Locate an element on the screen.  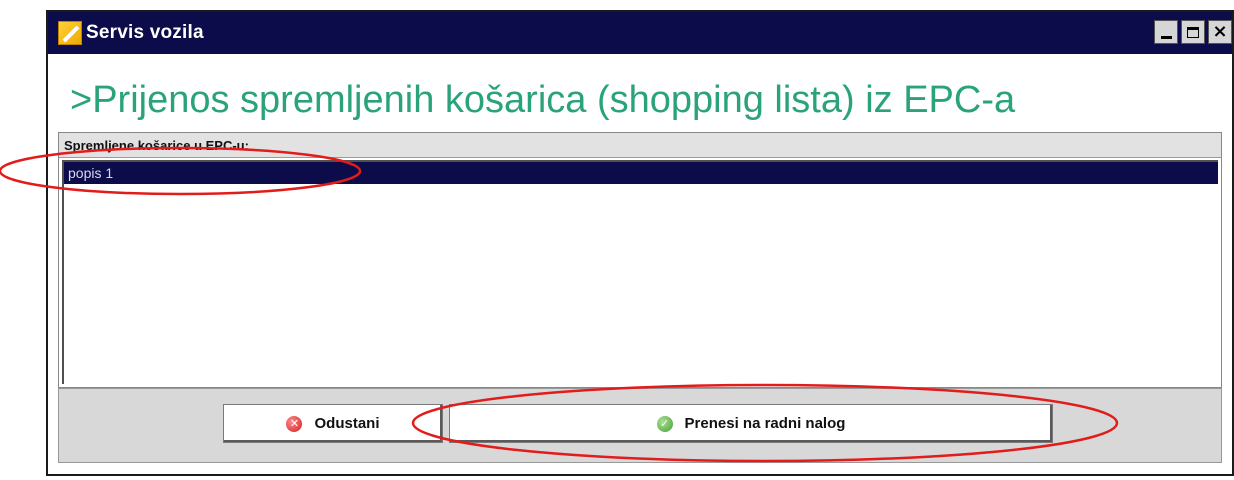
transfer-to-work-order-button: ✓ Prenesi na radni nalog is located at coordinates (751, 423).